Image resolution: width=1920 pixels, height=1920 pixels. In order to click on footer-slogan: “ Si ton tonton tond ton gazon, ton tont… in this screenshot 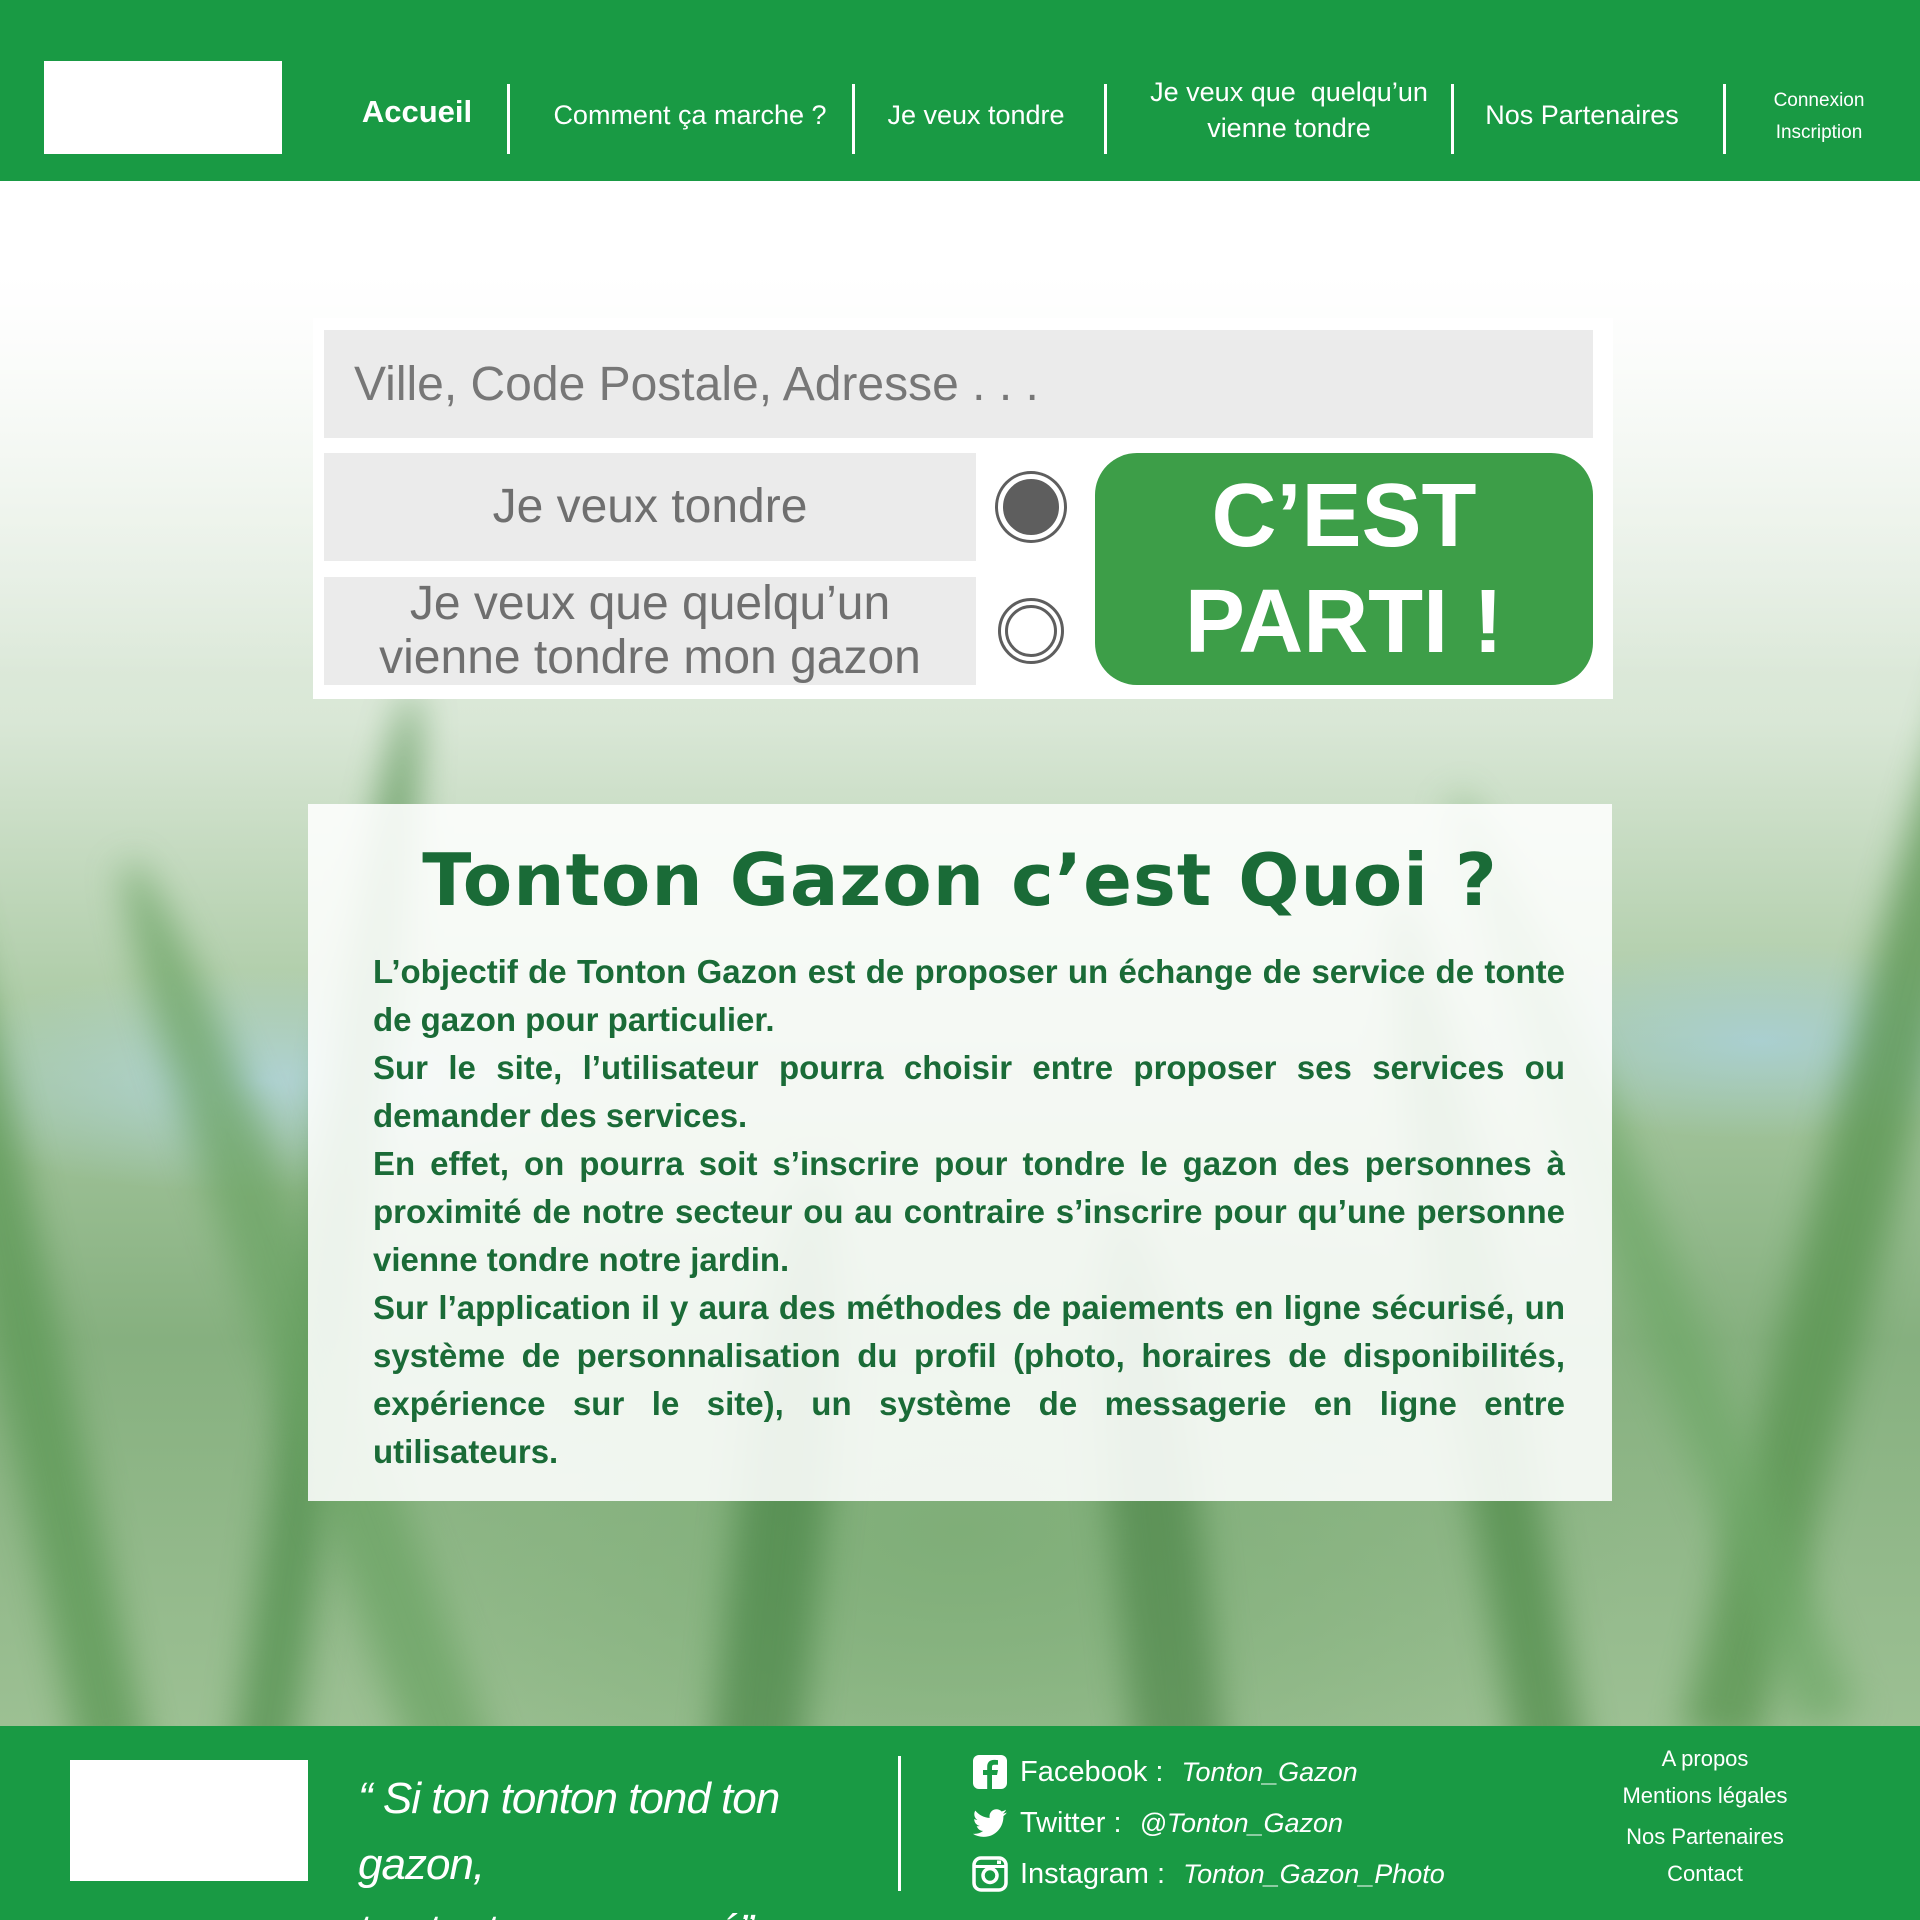, I will do `click(618, 1843)`.